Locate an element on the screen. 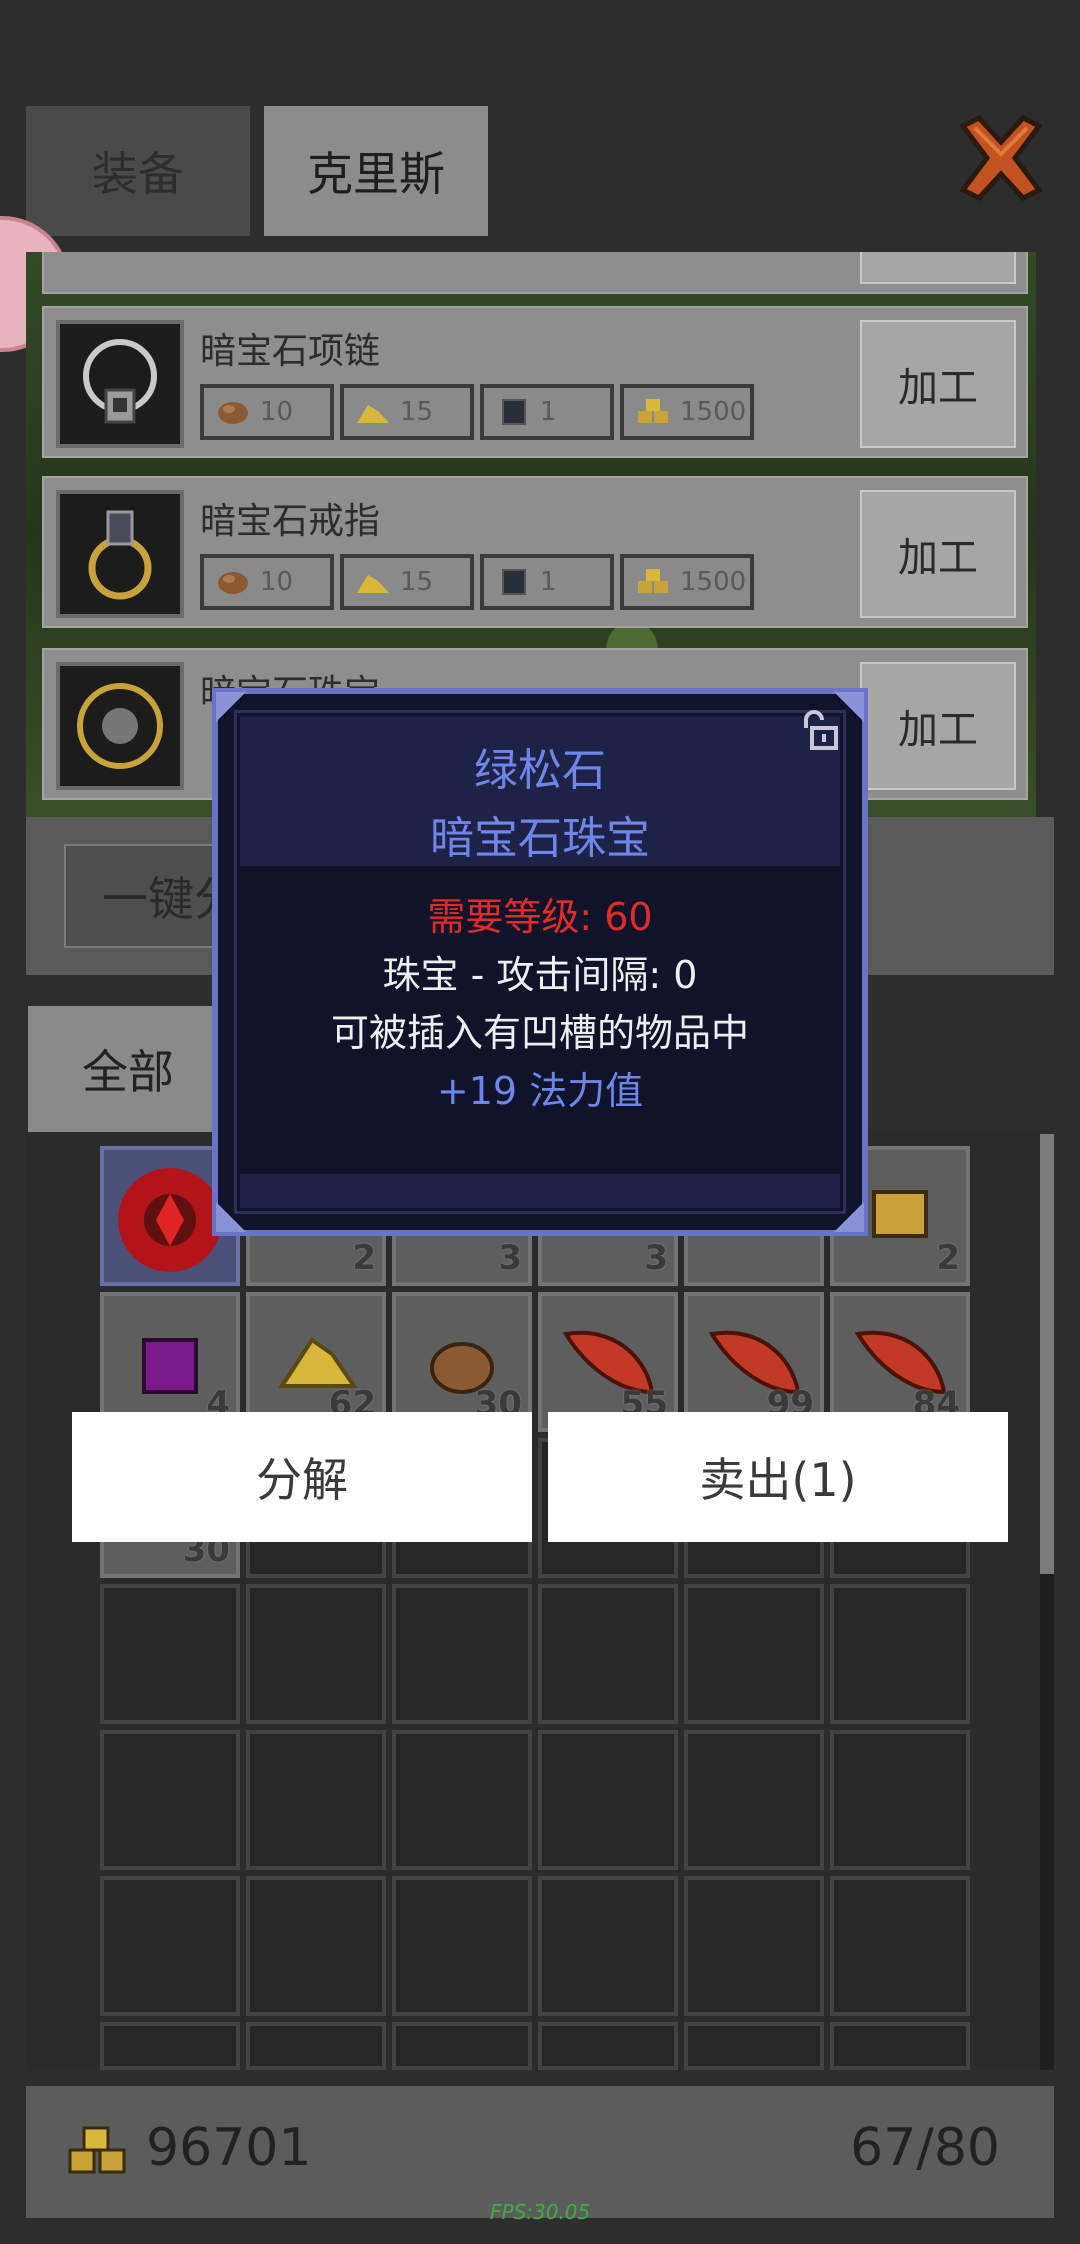  item-stat: 珠宝 - 攻击间隔: 0 is located at coordinates (540, 975).